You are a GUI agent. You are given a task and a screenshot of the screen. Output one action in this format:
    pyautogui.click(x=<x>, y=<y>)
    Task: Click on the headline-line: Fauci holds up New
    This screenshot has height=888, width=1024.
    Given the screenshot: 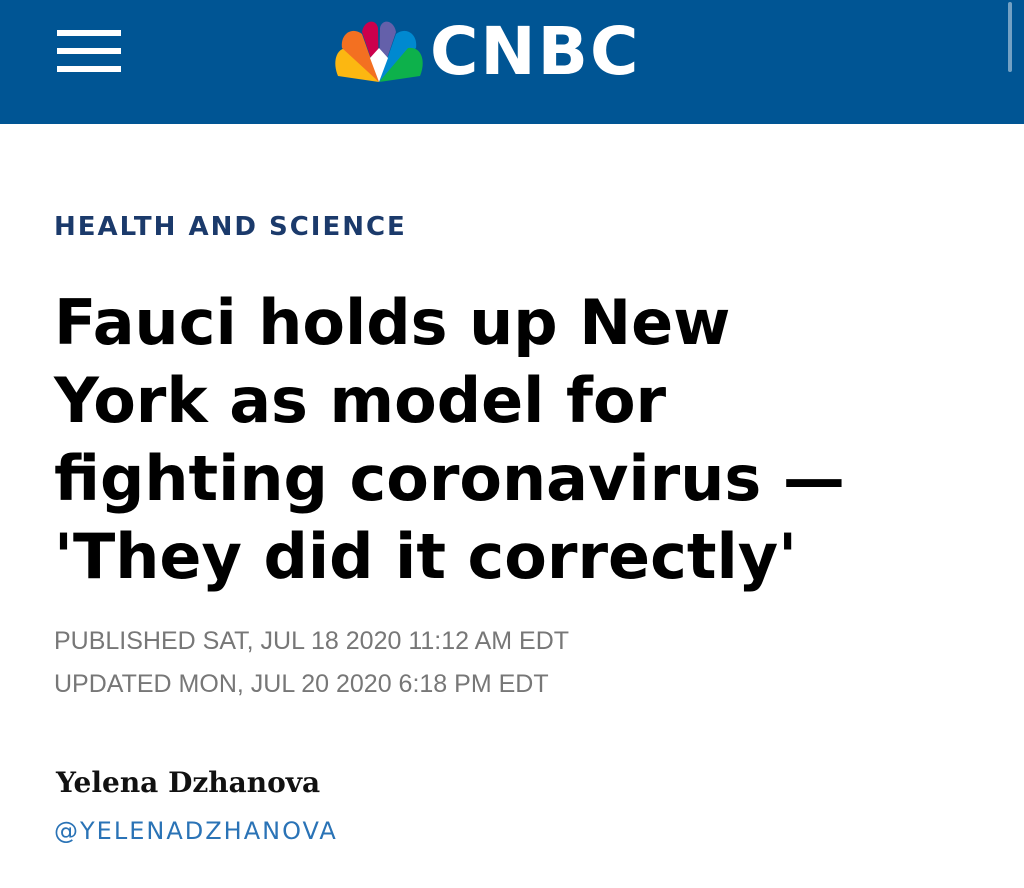 What is the action you would take?
    pyautogui.click(x=392, y=322)
    